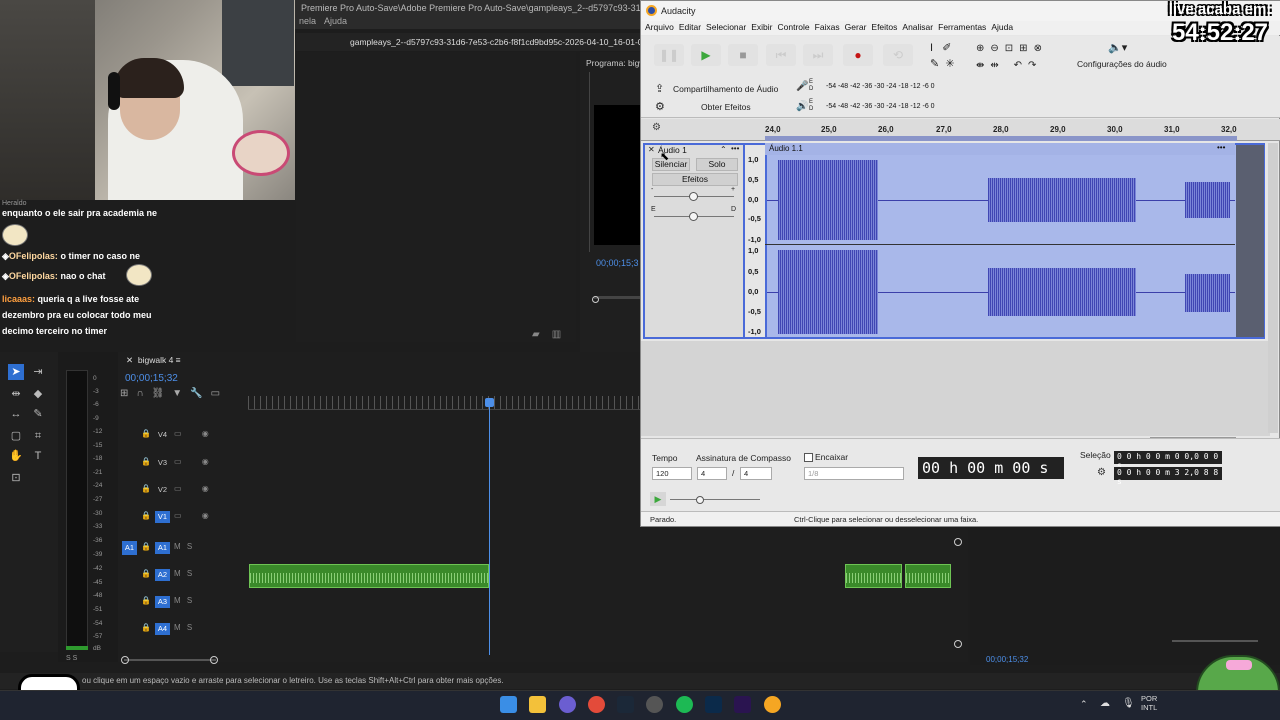  What do you see at coordinates (38, 436) in the screenshot?
I see `crop-icon: ⌗` at bounding box center [38, 436].